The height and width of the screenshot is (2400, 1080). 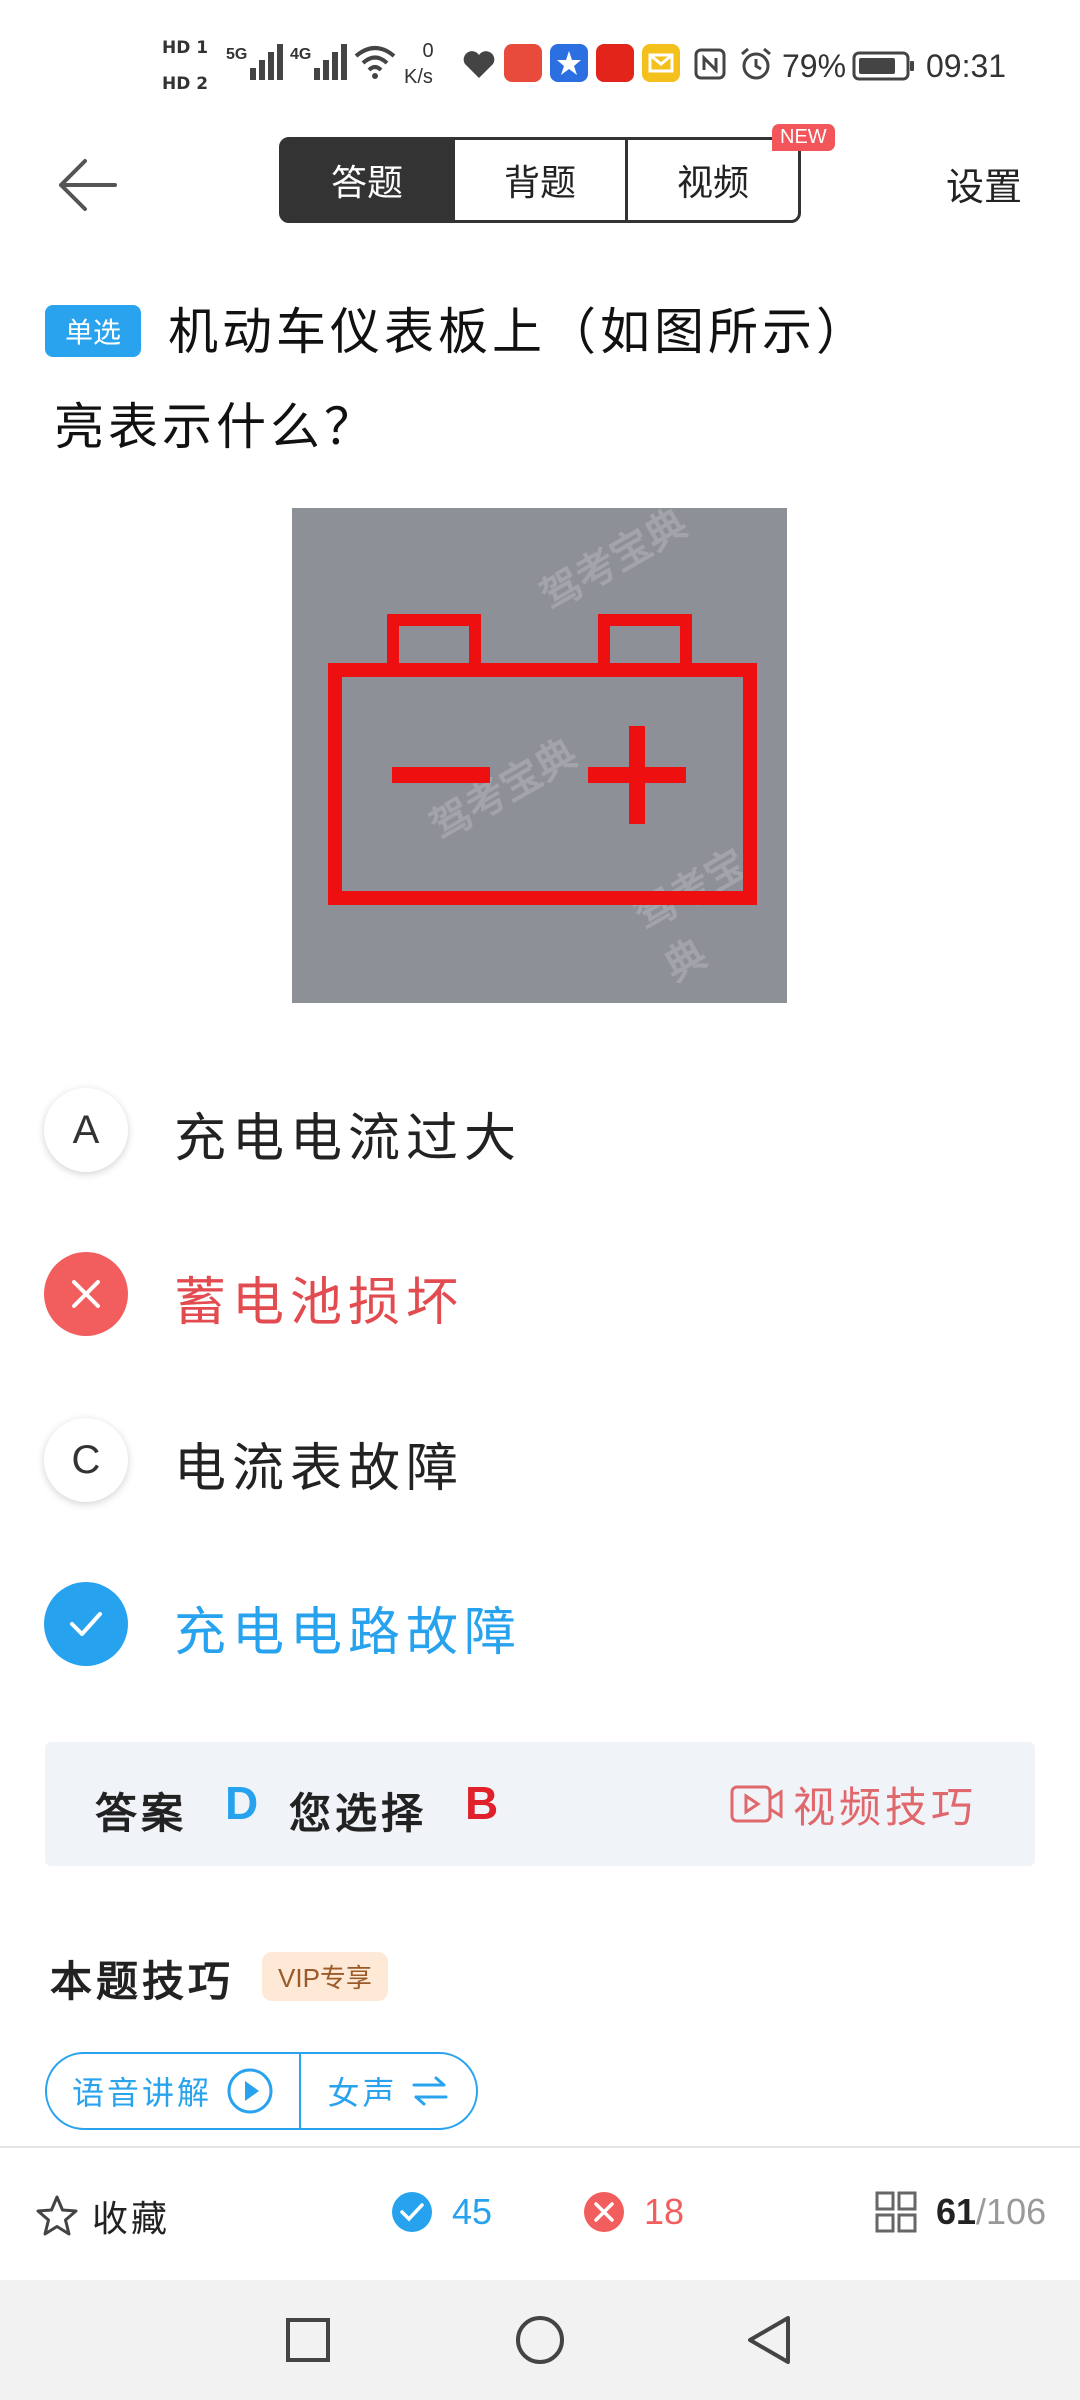 I want to click on correct-count-button: 45, so click(x=441, y=2212).